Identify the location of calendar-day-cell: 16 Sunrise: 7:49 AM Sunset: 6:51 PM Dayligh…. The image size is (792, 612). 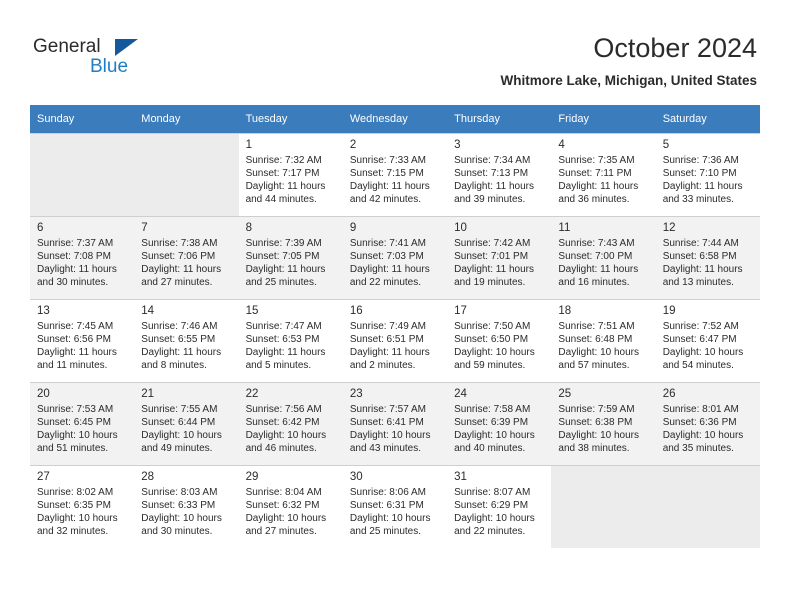
(395, 340).